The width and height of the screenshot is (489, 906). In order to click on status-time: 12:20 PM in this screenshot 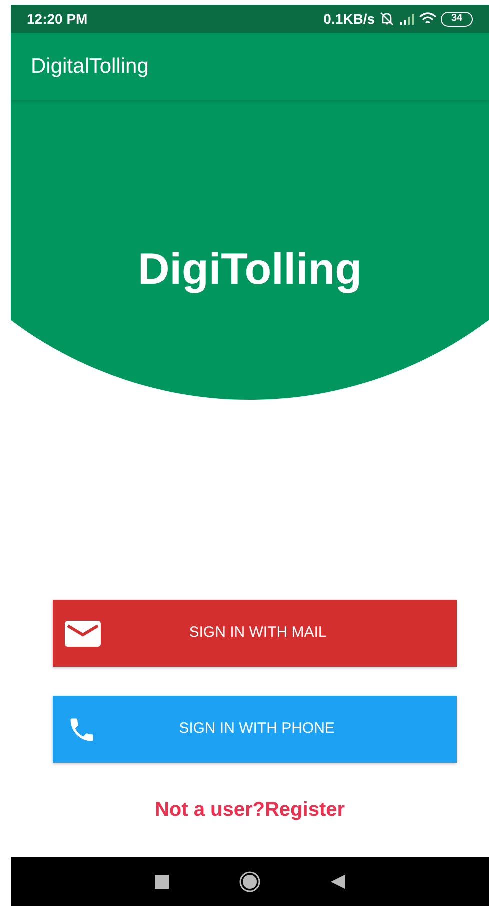, I will do `click(57, 19)`.